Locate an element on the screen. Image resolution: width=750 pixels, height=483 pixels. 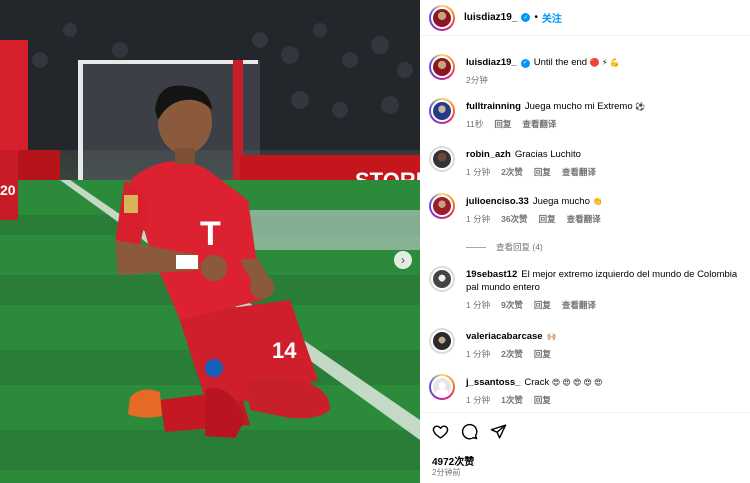
view-replies-label: 查看回复 (4) is located at coordinates (519, 247).